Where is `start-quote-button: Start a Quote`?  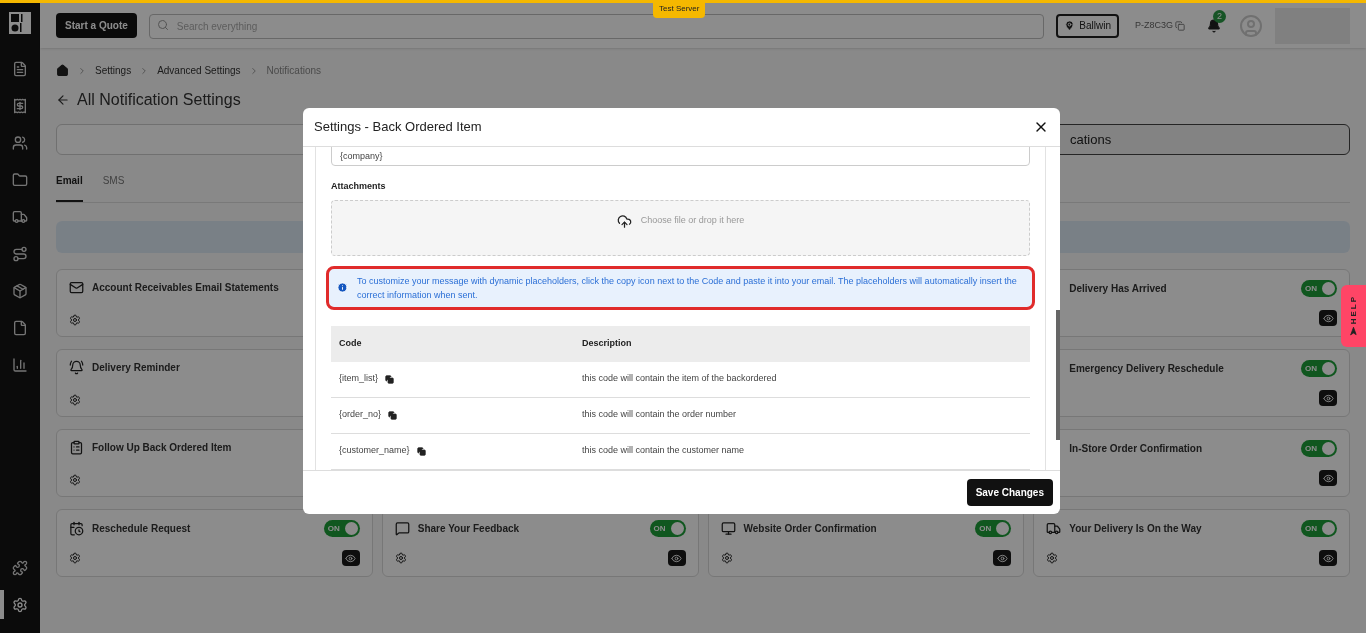
start-quote-button: Start a Quote is located at coordinates (96, 25).